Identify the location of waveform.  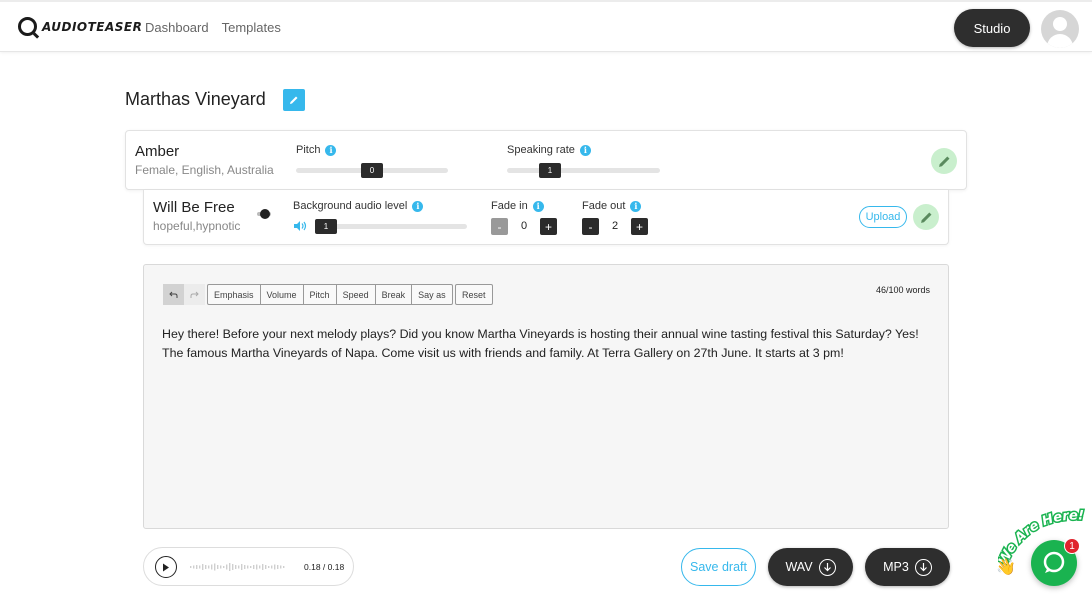
(238, 567).